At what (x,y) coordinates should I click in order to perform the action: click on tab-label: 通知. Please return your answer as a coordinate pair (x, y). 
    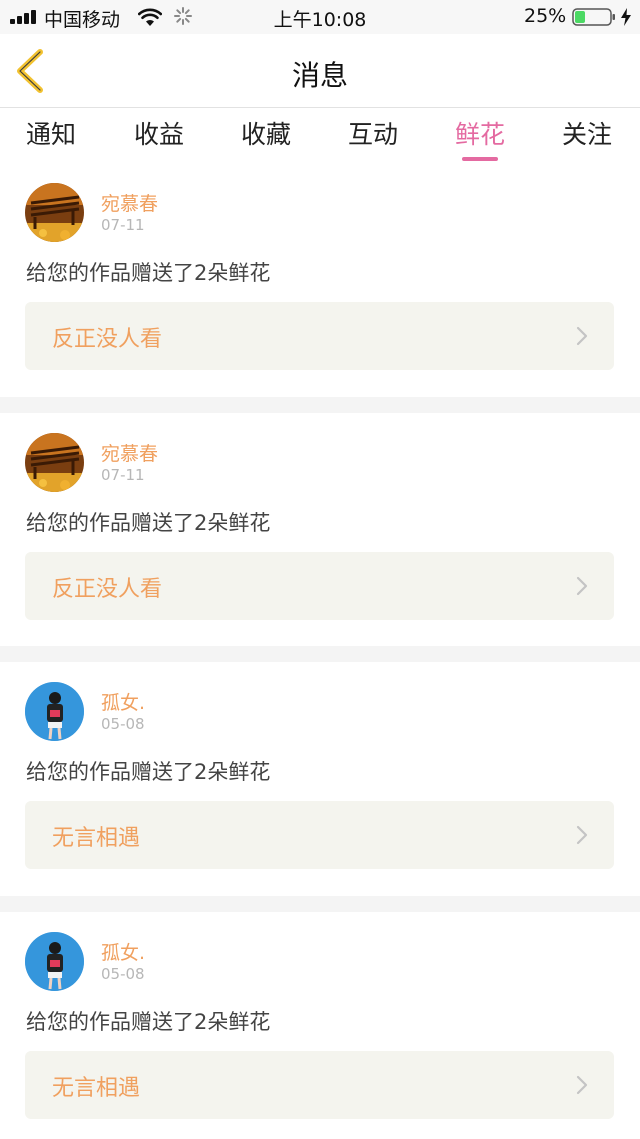
    Looking at the image, I should click on (50, 134).